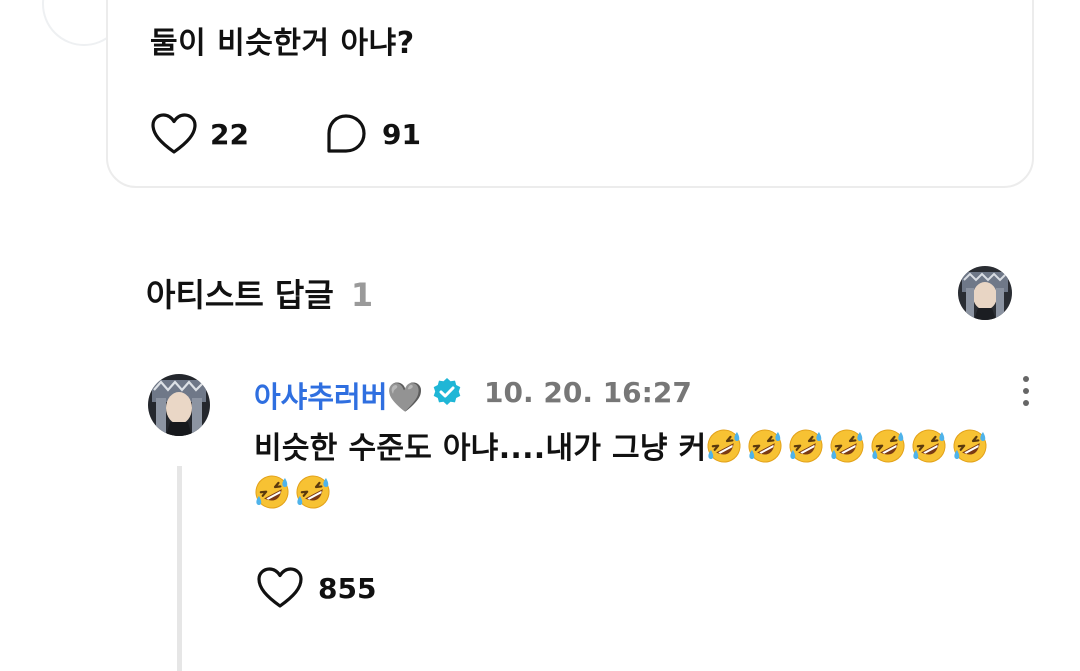 The width and height of the screenshot is (1080, 671). Describe the element at coordinates (339, 397) in the screenshot. I see `reply-author-label: 아샤추러버🩶` at that location.